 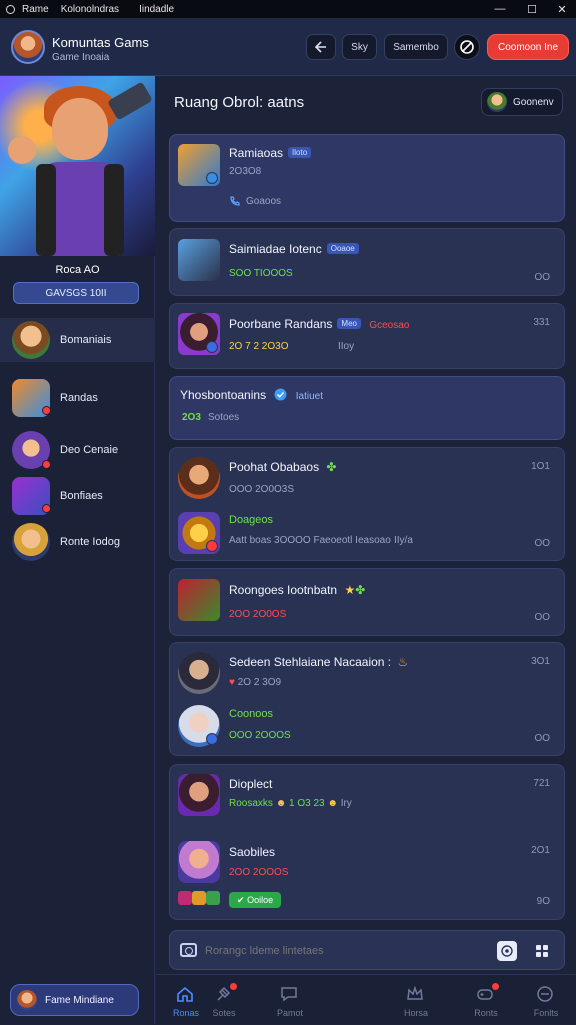 I want to click on status-button, so click(x=467, y=47).